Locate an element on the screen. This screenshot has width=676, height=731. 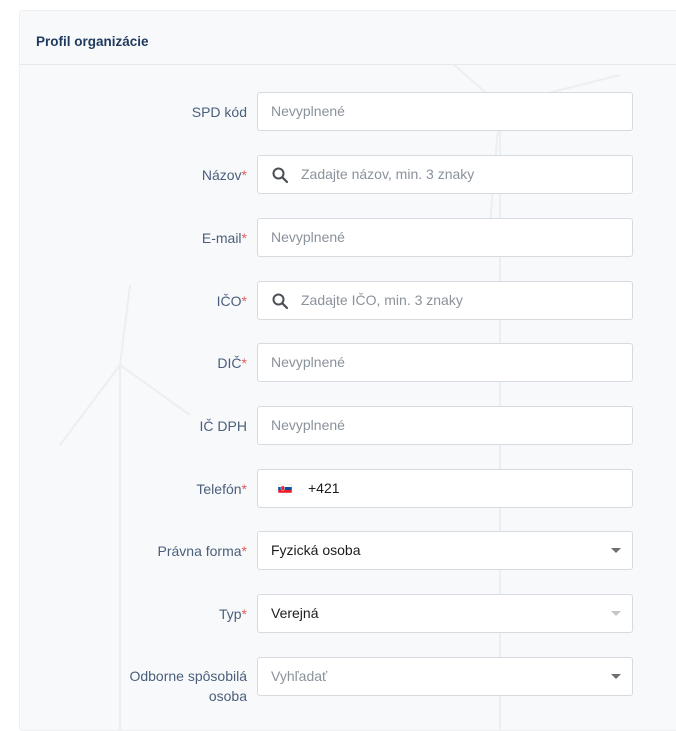
ico-search-input: Zadajte IČO, min. 3 znaky is located at coordinates (445, 300).